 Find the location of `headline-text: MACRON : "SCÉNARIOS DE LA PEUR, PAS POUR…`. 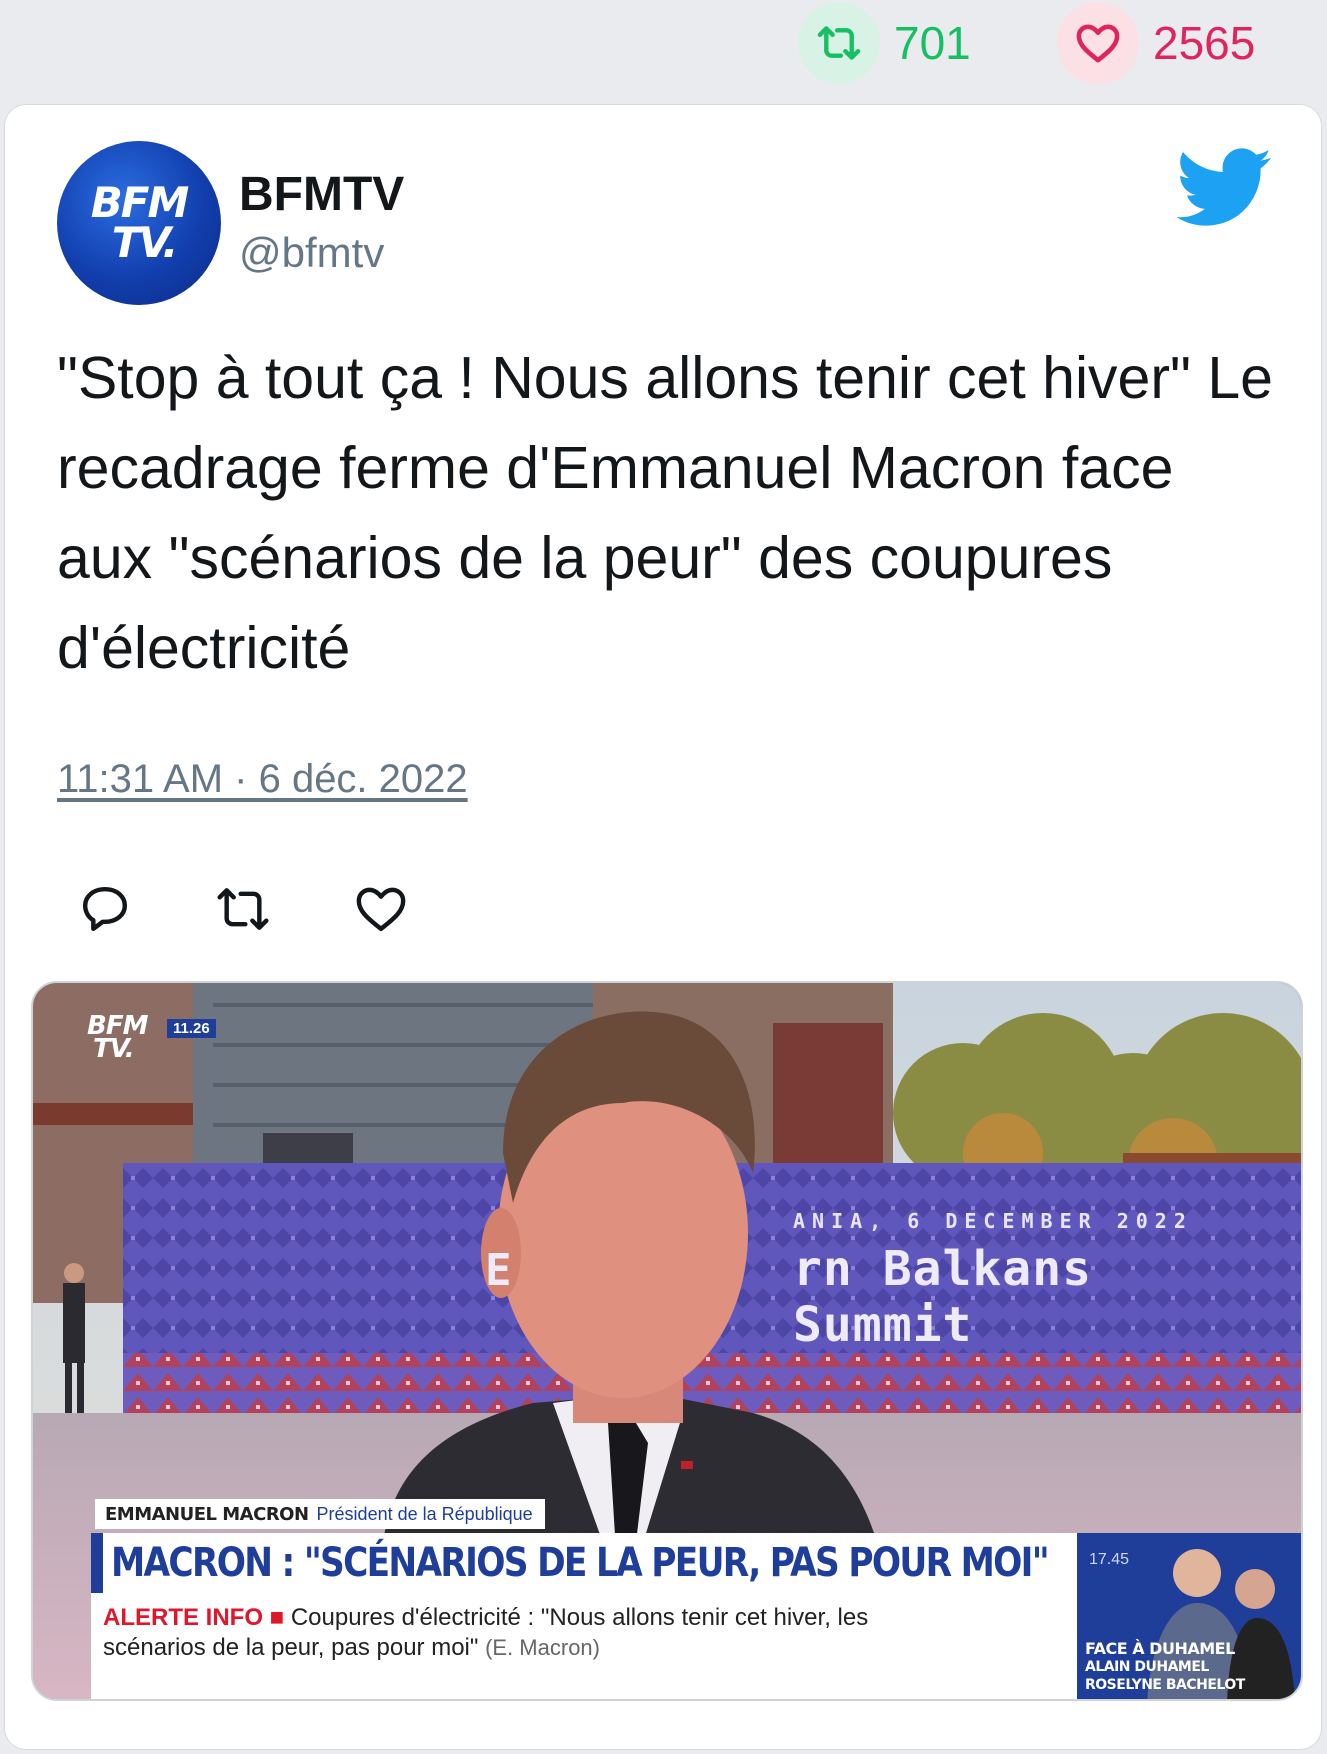

headline-text: MACRON : "SCÉNARIOS DE LA PEUR, PAS POUR… is located at coordinates (580, 1563).